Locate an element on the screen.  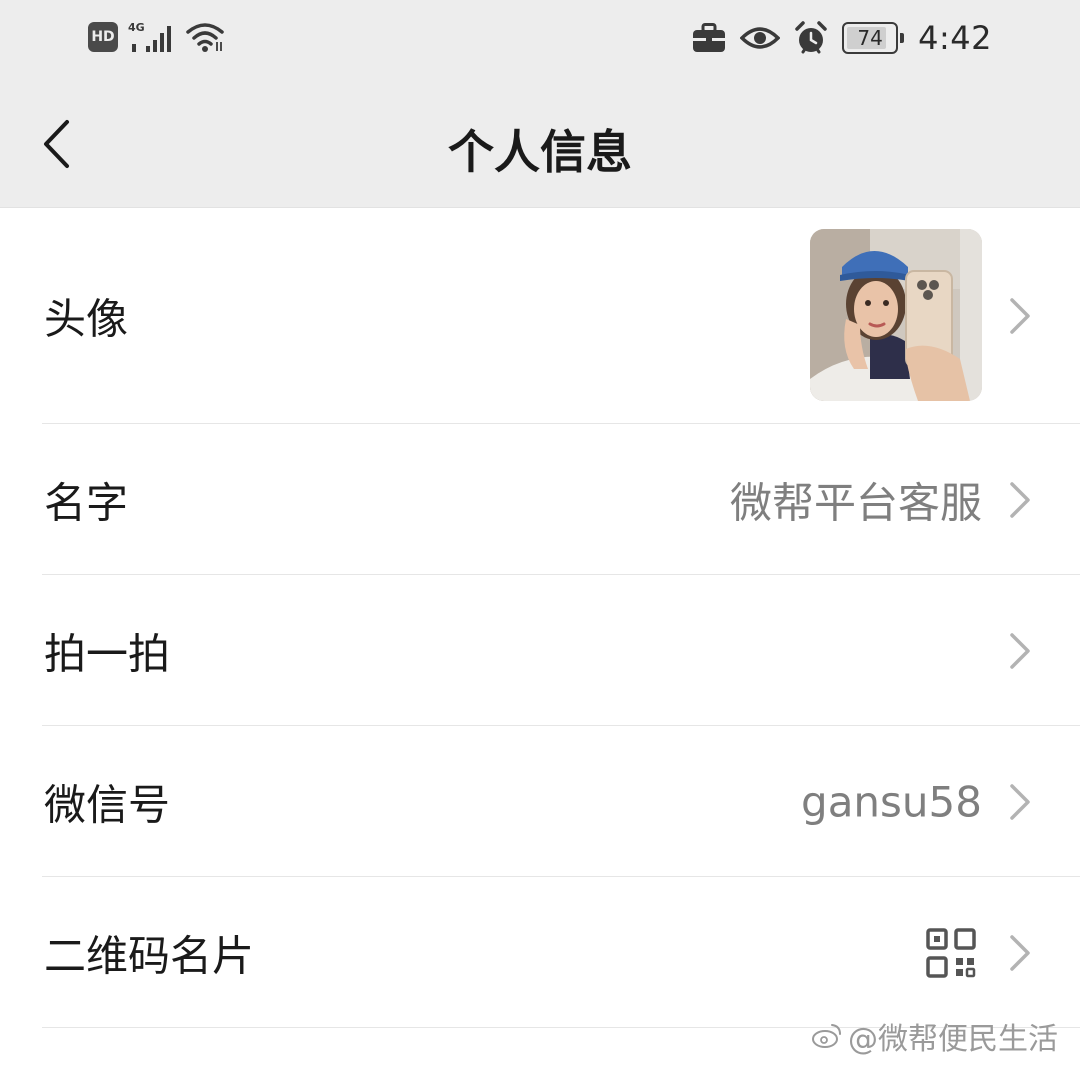
row-label-wechat-id: 微信号 is located at coordinates (107, 804).